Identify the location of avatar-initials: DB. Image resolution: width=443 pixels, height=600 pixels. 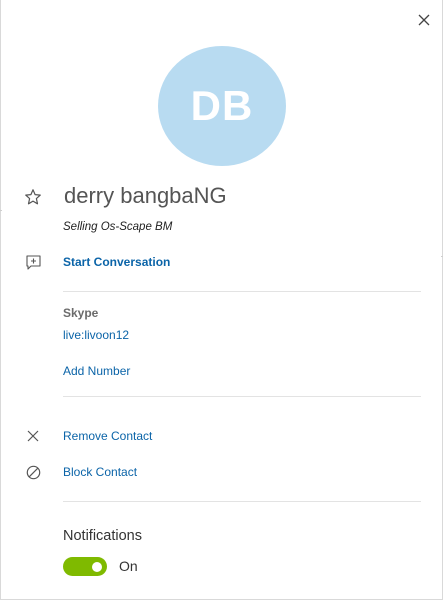
(222, 105).